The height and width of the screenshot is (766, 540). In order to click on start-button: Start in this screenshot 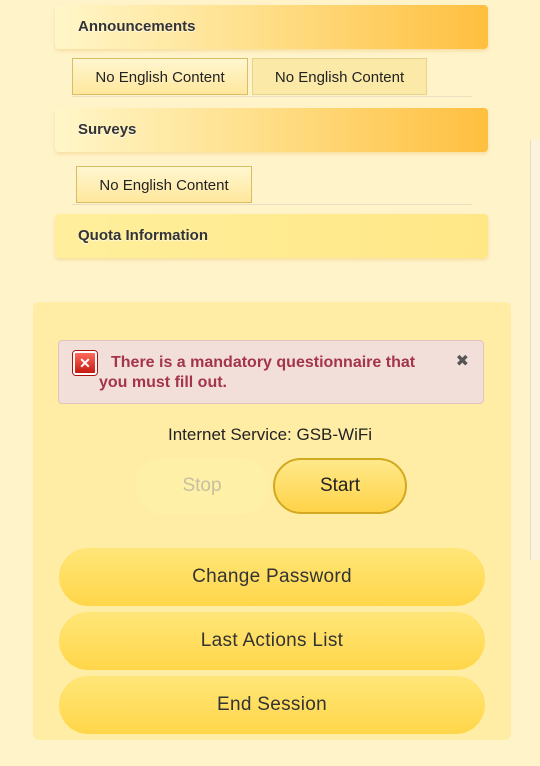, I will do `click(340, 486)`.